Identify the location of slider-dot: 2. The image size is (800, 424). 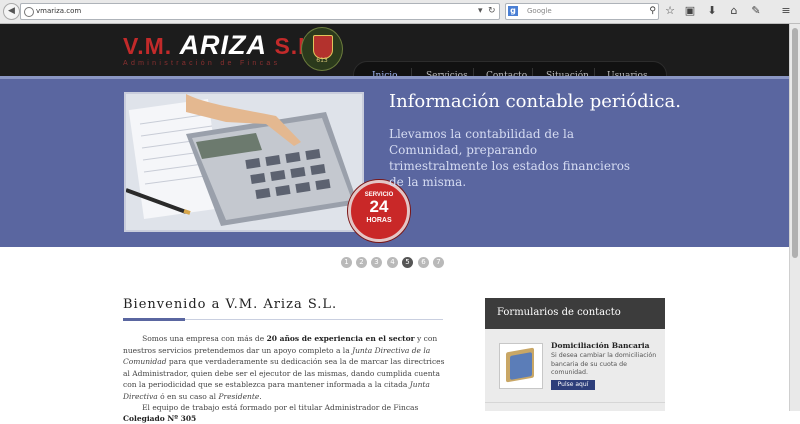
(361, 262).